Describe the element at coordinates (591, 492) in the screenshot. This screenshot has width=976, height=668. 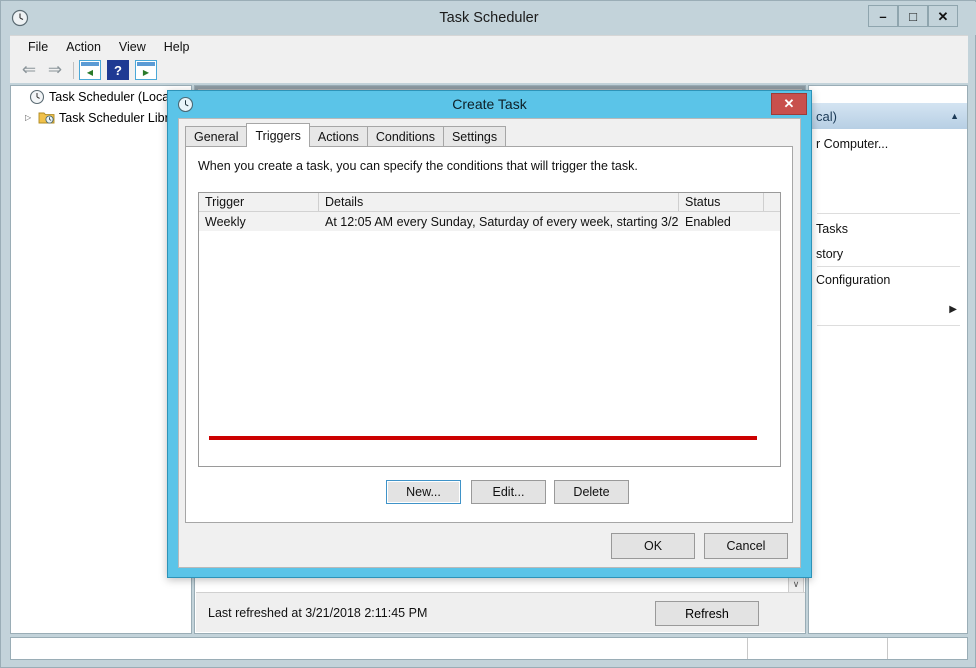
I see `delete-trigger-button: Delete` at that location.